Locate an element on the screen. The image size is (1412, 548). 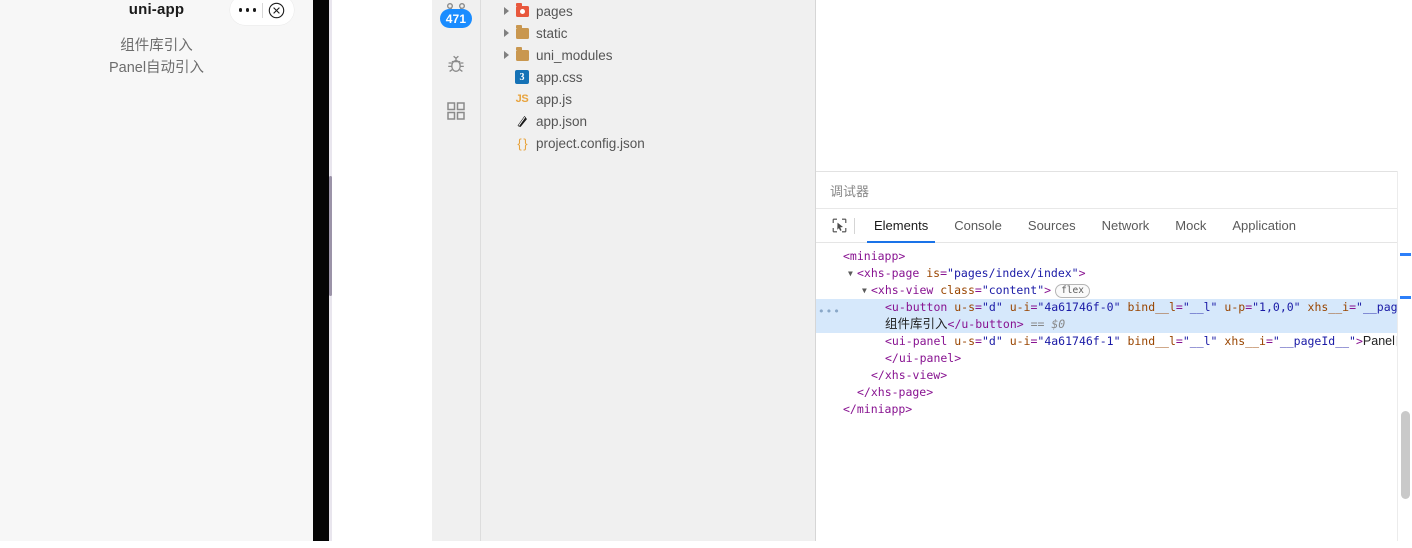
dom-token-tg: <miniapp> is located at coordinates (874, 256).